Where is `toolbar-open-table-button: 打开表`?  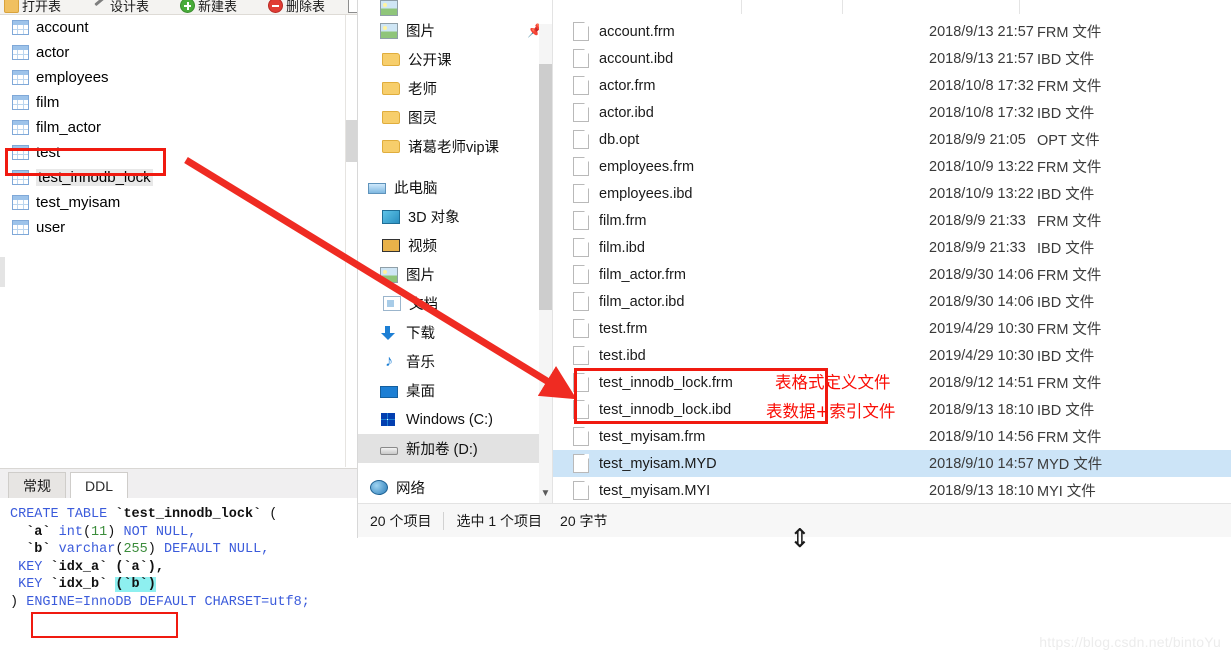
toolbar-open-table-button: 打开表 is located at coordinates (32, 7).